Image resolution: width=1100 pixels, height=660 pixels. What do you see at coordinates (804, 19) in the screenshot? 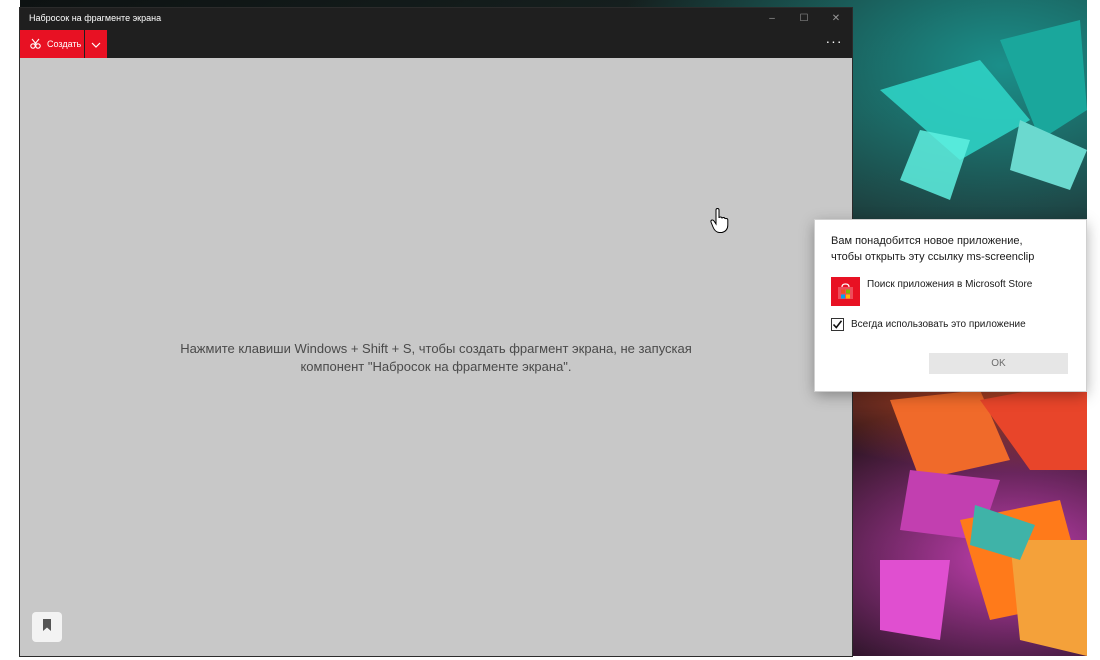
I see `maximize-button: ☐` at bounding box center [804, 19].